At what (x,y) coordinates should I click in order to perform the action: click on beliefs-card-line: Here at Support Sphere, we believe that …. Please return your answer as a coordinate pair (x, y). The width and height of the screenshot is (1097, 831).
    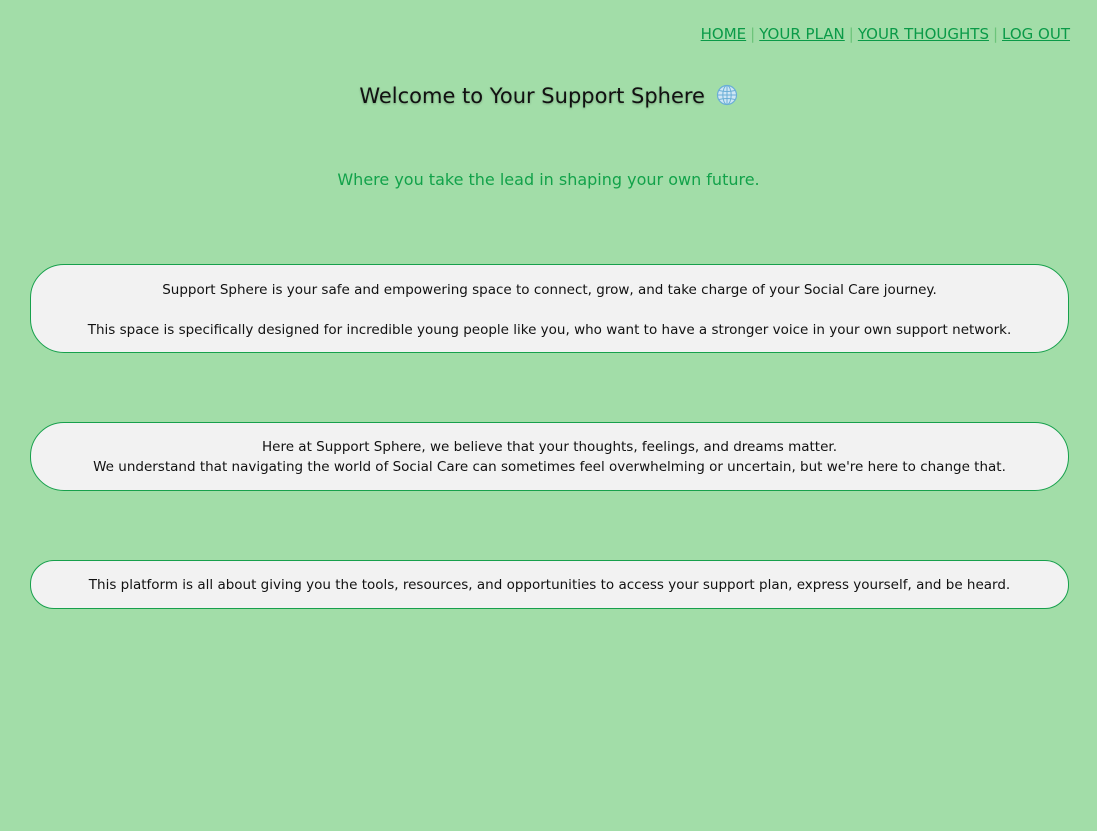
    Looking at the image, I should click on (549, 447).